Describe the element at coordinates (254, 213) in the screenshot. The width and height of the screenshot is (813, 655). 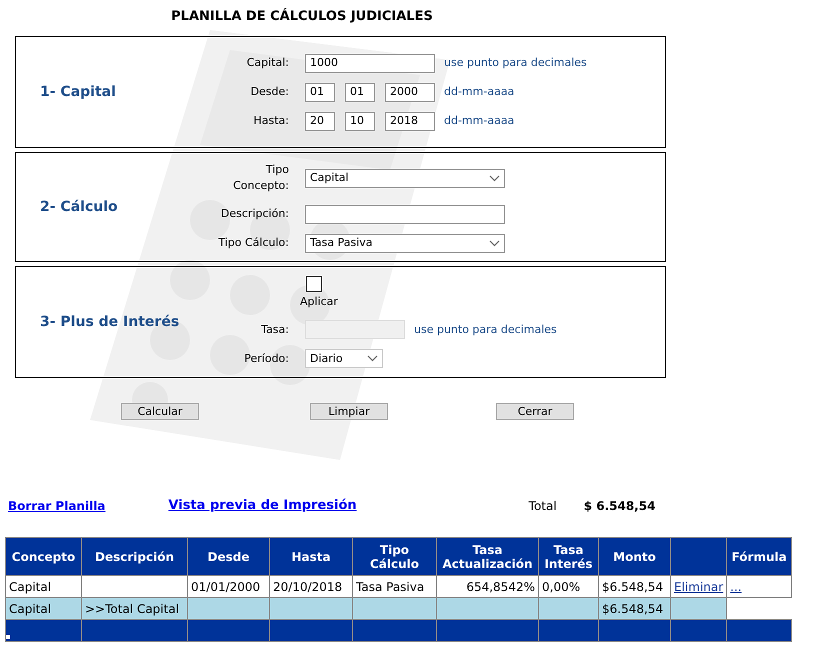
I see `field-label: Descripción:` at that location.